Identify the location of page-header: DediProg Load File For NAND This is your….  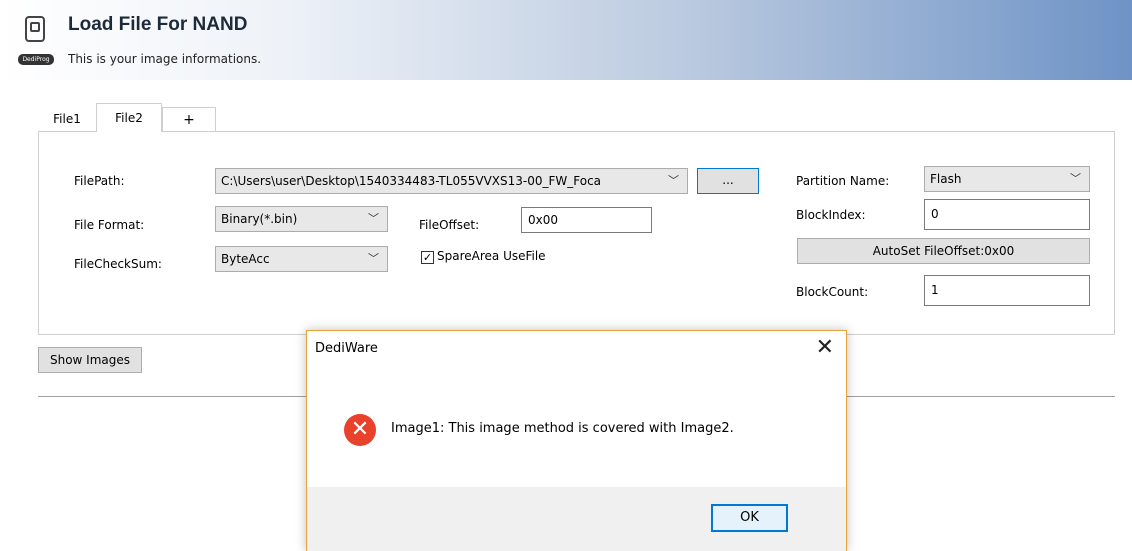
(566, 40).